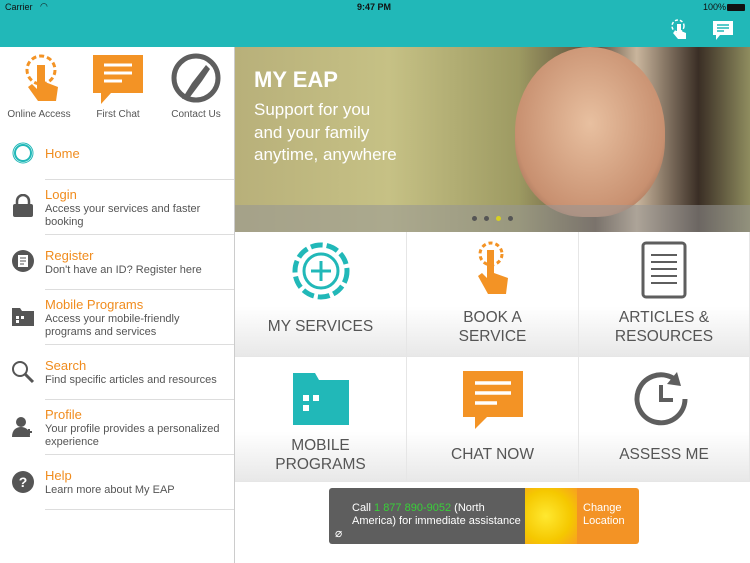 This screenshot has width=750, height=563. What do you see at coordinates (196, 114) in the screenshot?
I see `quick-action-label: Contact Us` at bounding box center [196, 114].